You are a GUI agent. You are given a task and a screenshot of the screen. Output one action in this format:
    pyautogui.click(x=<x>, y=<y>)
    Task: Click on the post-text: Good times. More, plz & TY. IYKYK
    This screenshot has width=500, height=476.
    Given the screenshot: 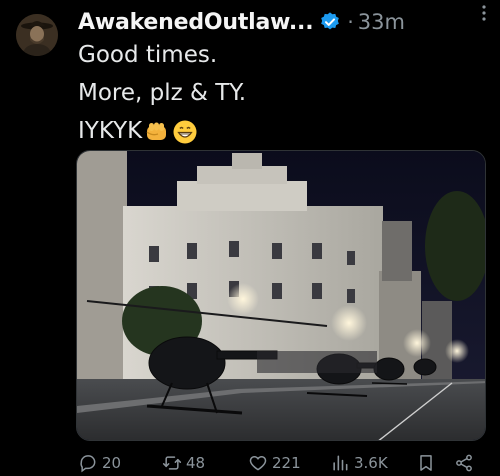 What is the action you would take?
    pyautogui.click(x=162, y=93)
    